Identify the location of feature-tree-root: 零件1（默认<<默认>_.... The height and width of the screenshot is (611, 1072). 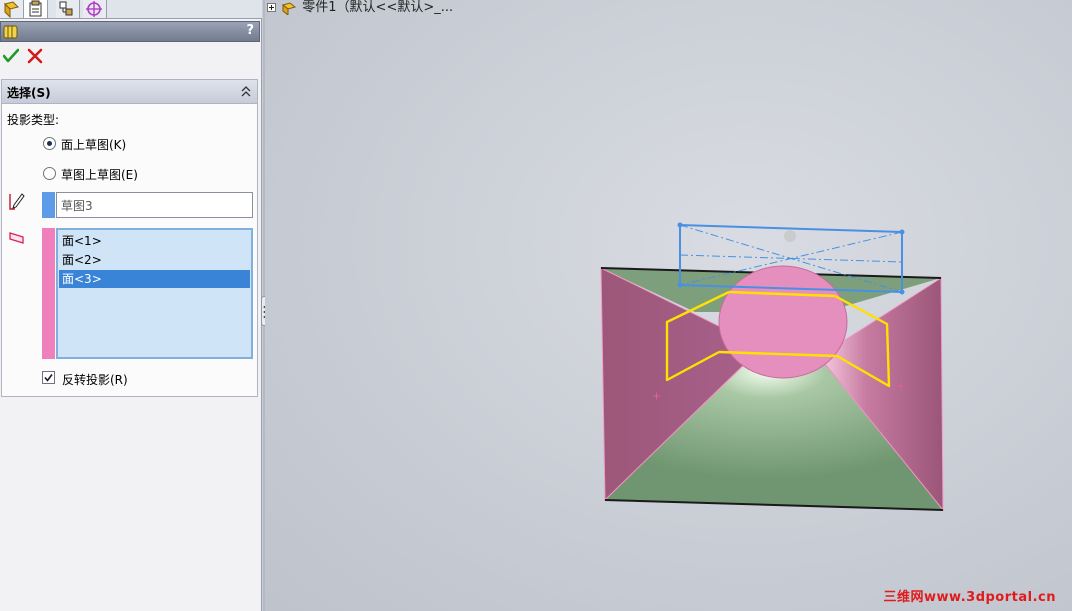
(360, 8).